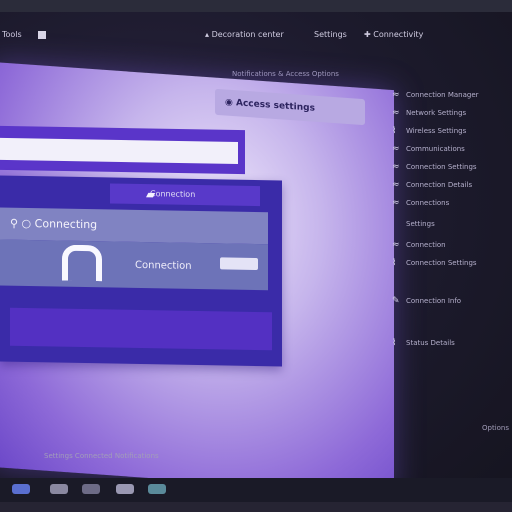 This screenshot has height=512, width=512. Describe the element at coordinates (38, 34) in the screenshot. I see `square-icon` at that location.